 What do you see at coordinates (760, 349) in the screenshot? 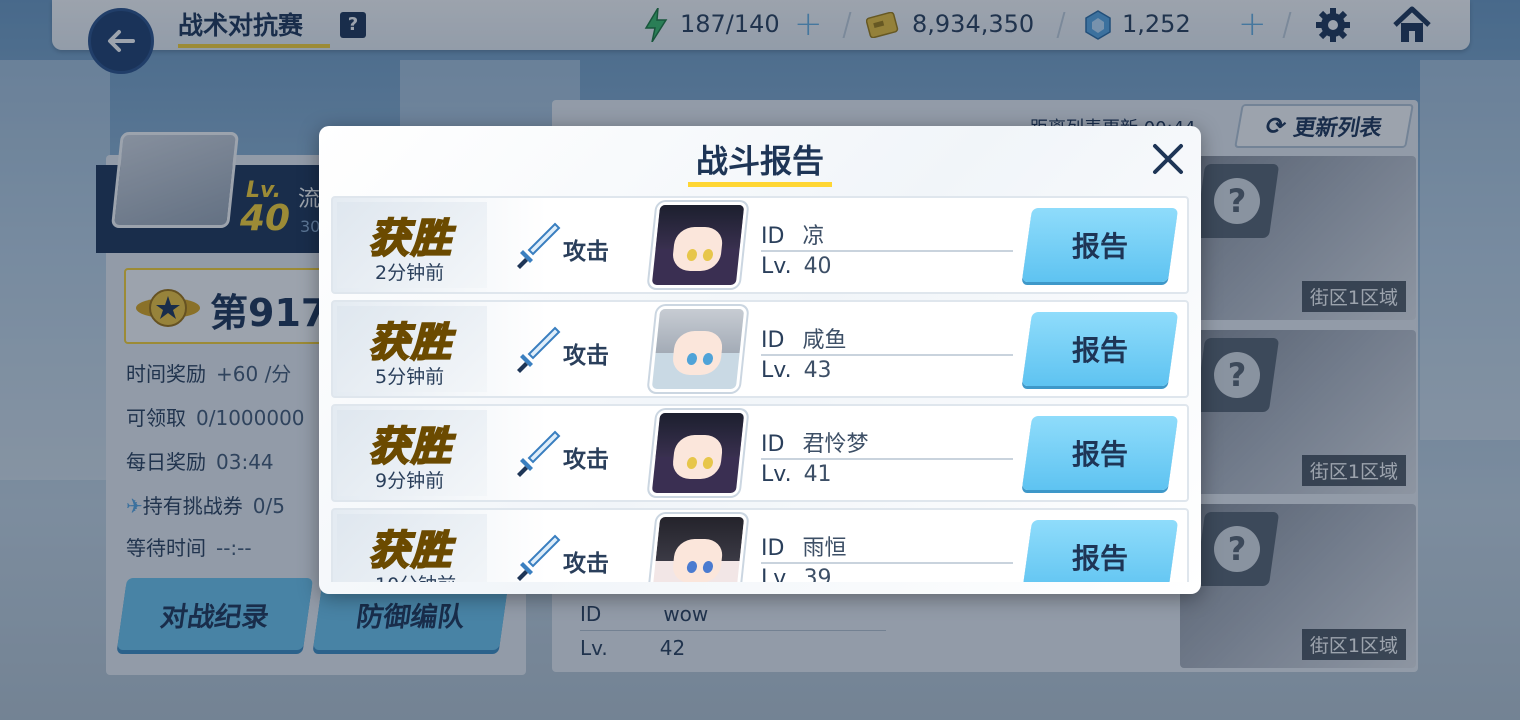
I see `report-row: 获胜 5分钟前 攻击 ID 咸鱼 Lv. 43 报告` at bounding box center [760, 349].